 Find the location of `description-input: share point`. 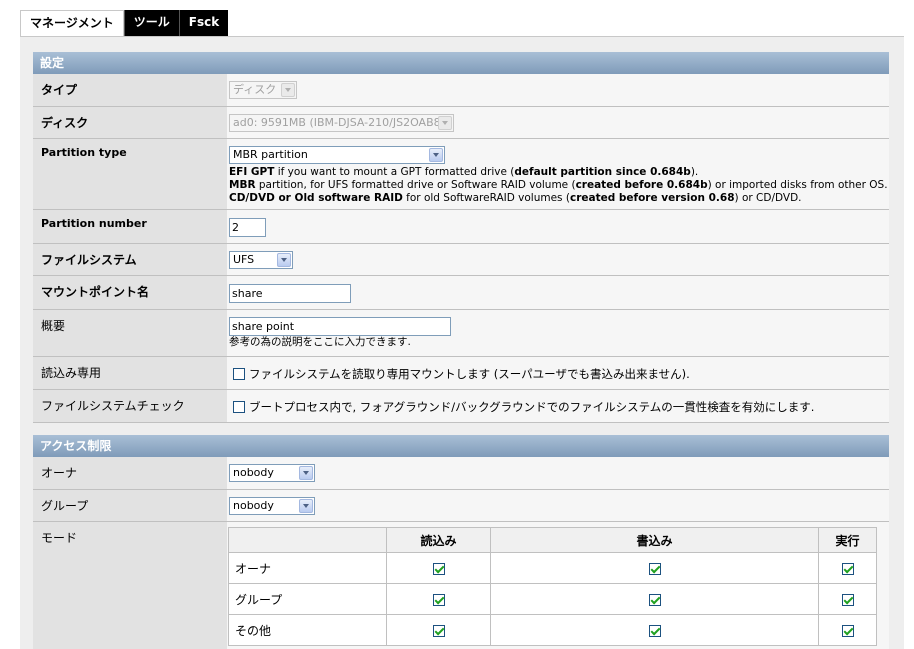

description-input: share point is located at coordinates (340, 326).